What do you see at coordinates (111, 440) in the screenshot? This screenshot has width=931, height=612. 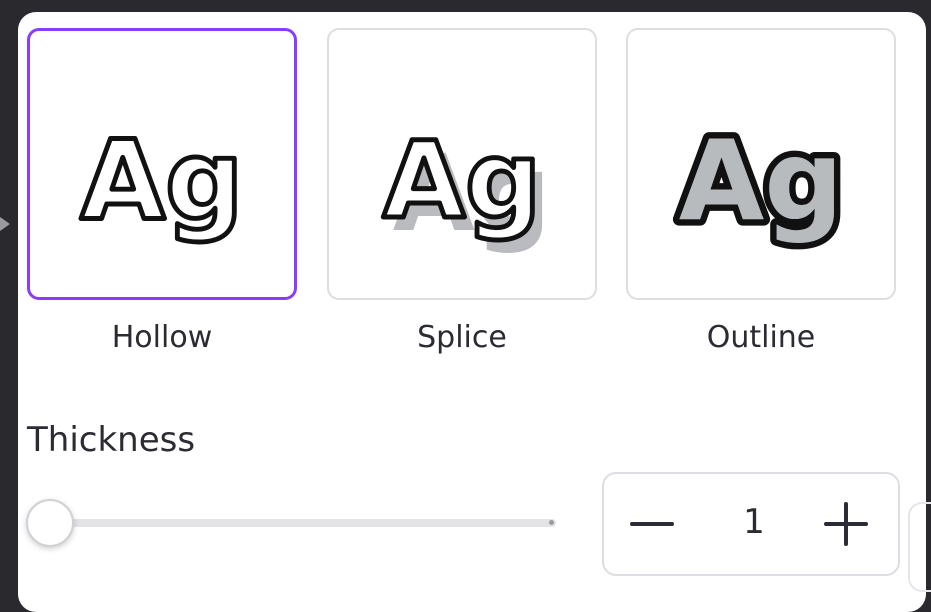 I see `thickness-label: Thickness` at bounding box center [111, 440].